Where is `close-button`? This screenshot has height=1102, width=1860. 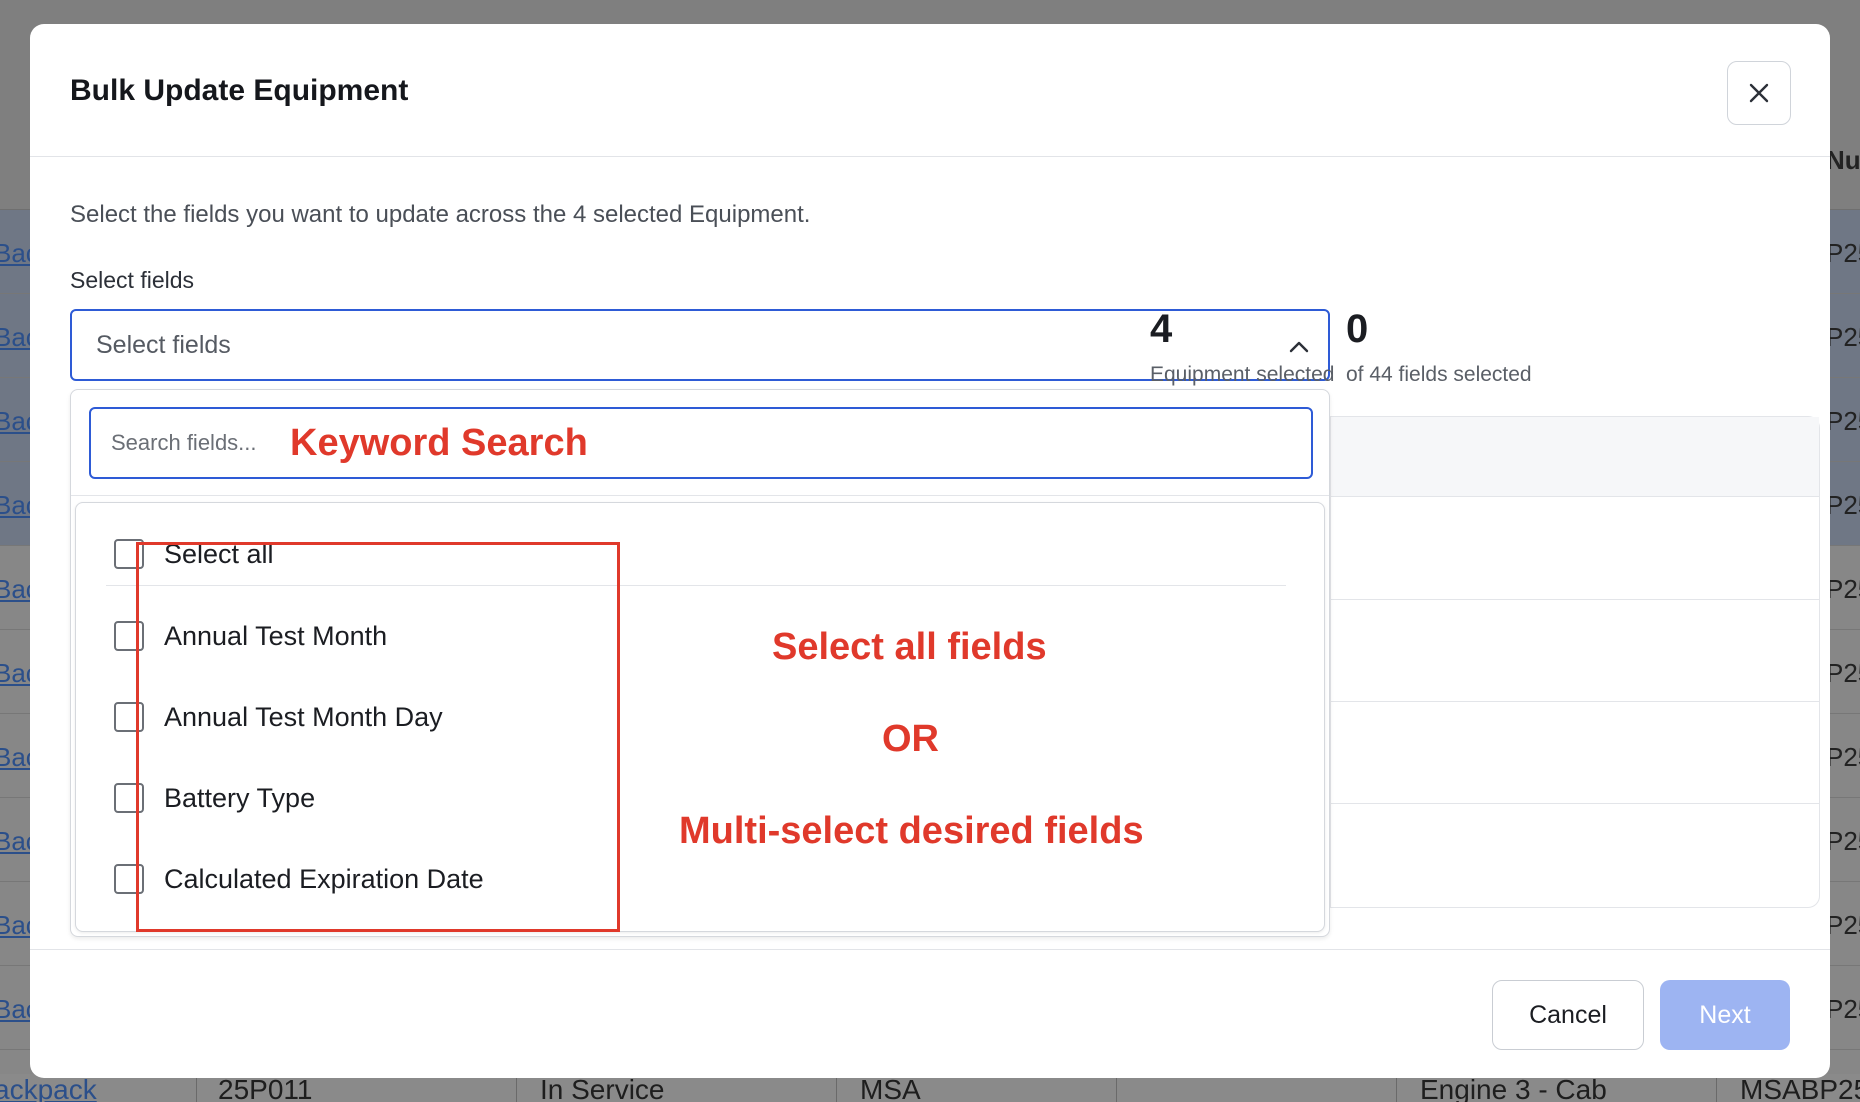 close-button is located at coordinates (1759, 93).